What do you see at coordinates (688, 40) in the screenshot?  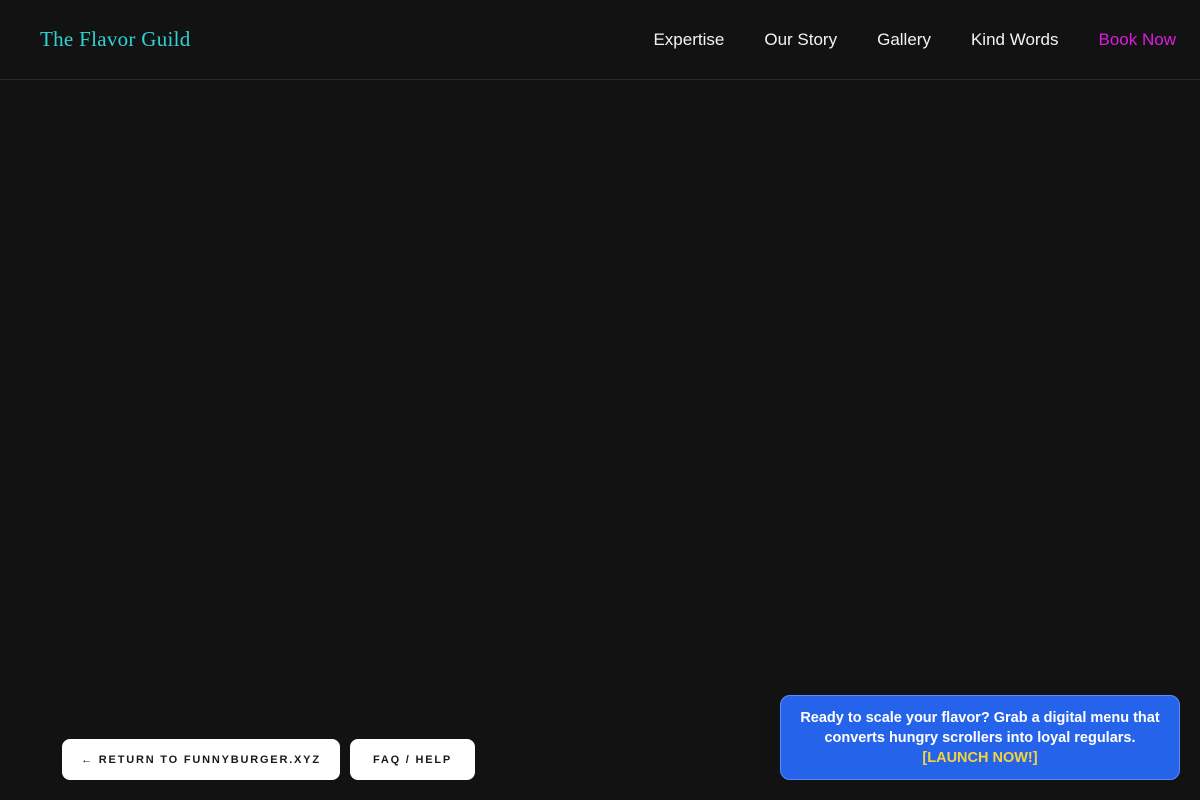 I see `nav-link-expertise: Expertise` at bounding box center [688, 40].